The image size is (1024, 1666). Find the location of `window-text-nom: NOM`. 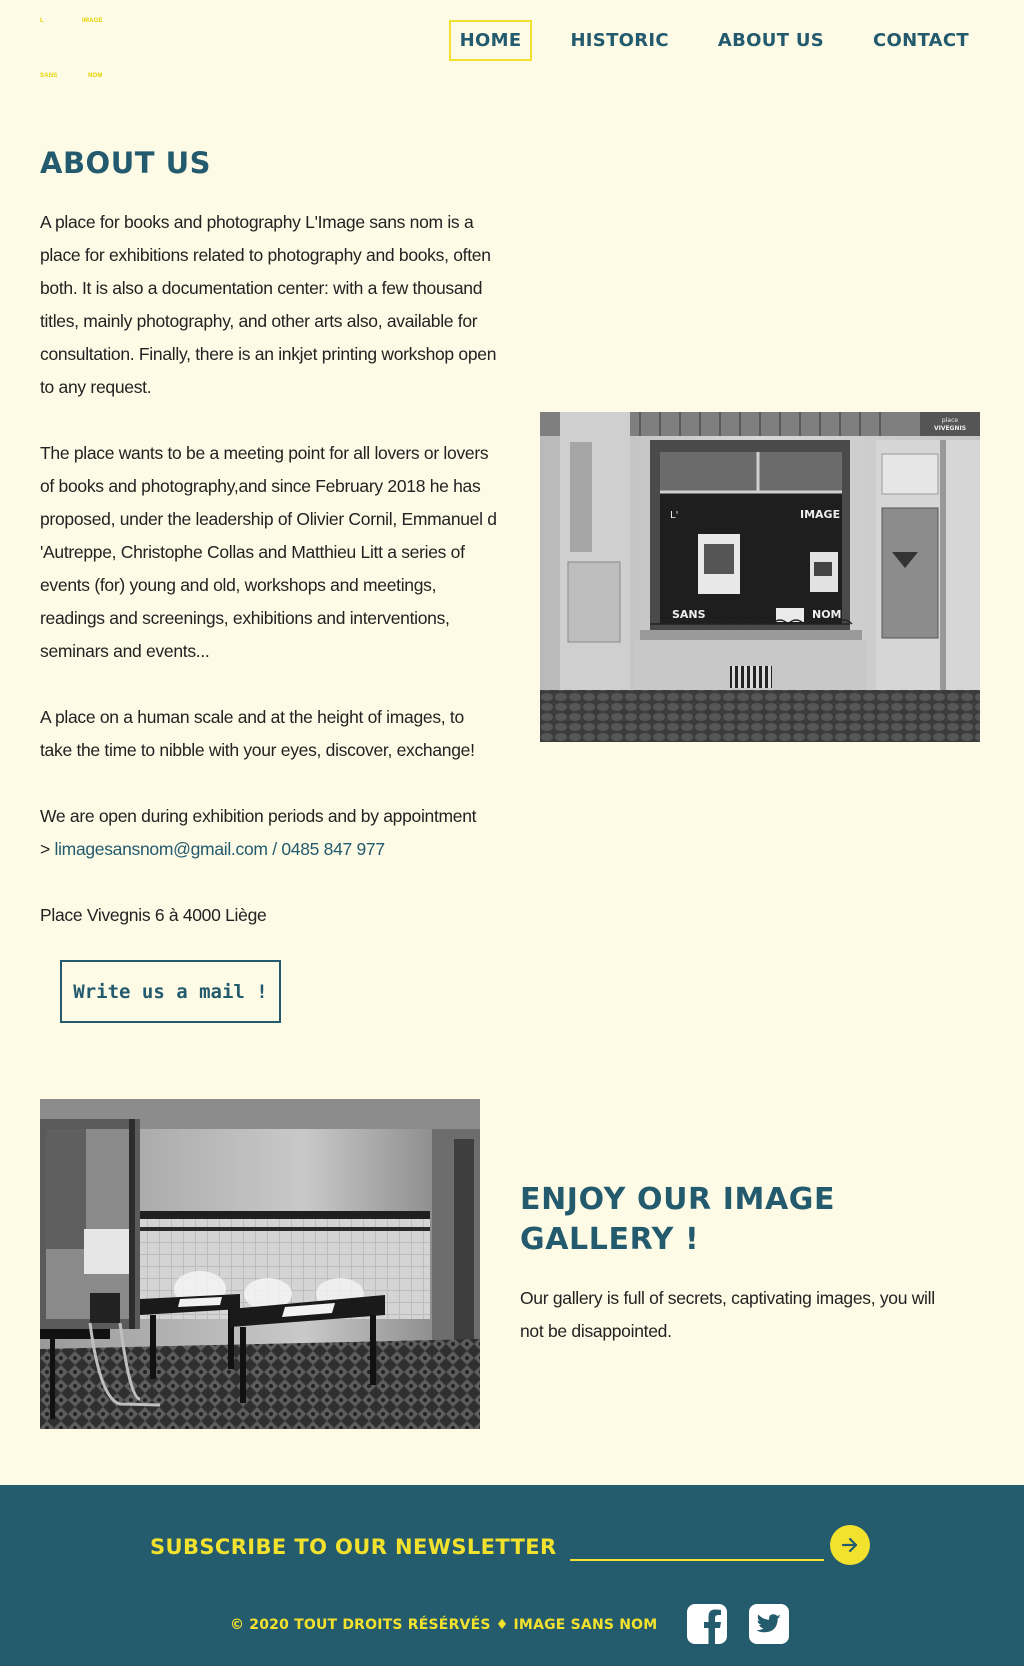

window-text-nom: NOM is located at coordinates (827, 614).